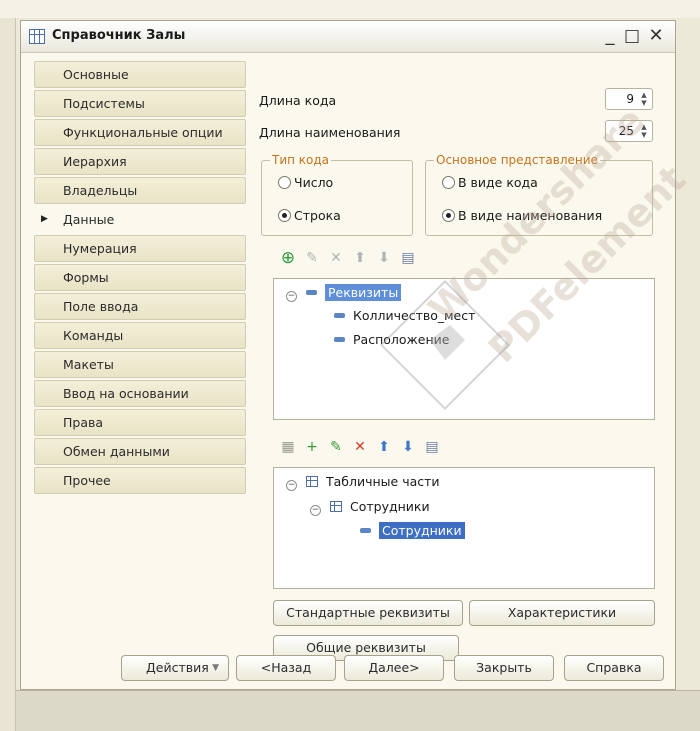 This screenshot has height=731, width=700. What do you see at coordinates (140, 364) in the screenshot?
I see `tab-templates: Макеты` at bounding box center [140, 364].